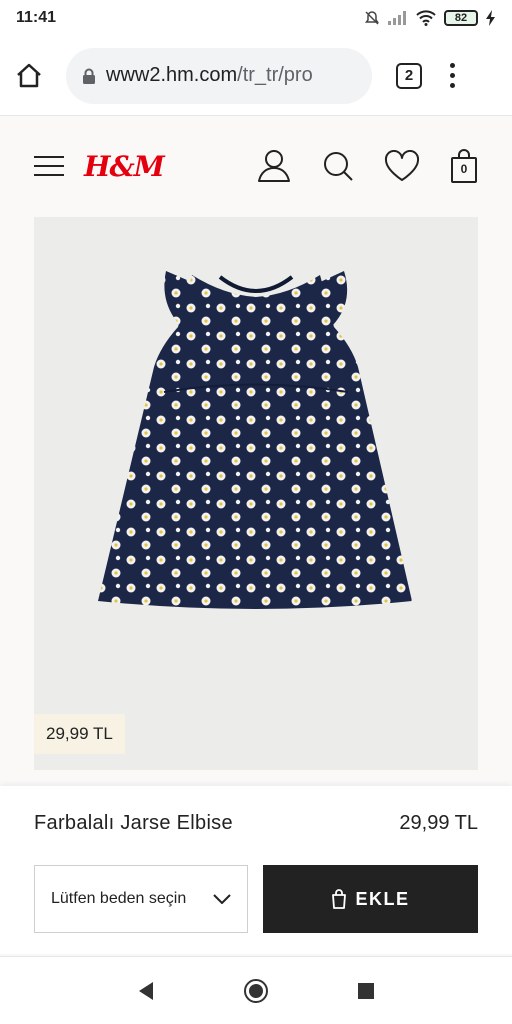 This screenshot has height=1024, width=512. What do you see at coordinates (438, 823) in the screenshot?
I see `product-price: 29,99 TL` at bounding box center [438, 823].